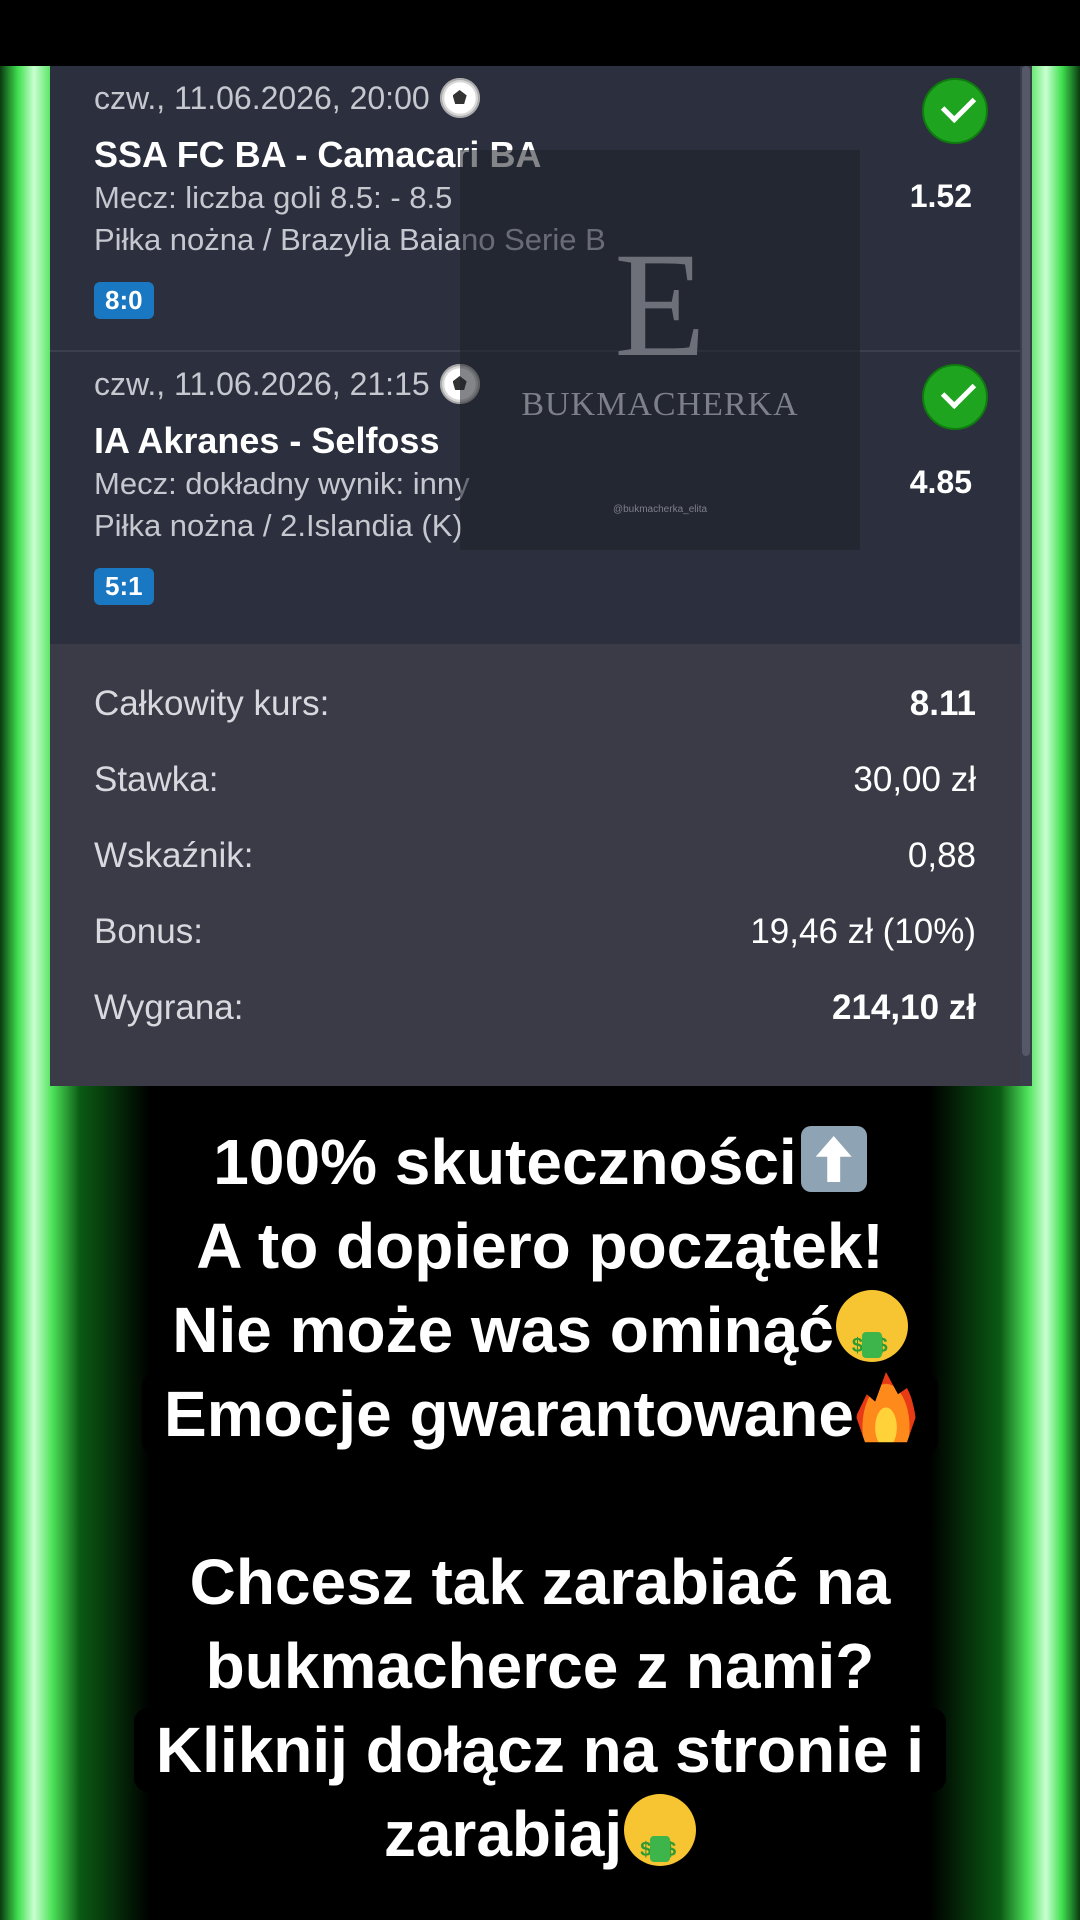  Describe the element at coordinates (940, 196) in the screenshot. I see `event-odds: 1.52` at that location.